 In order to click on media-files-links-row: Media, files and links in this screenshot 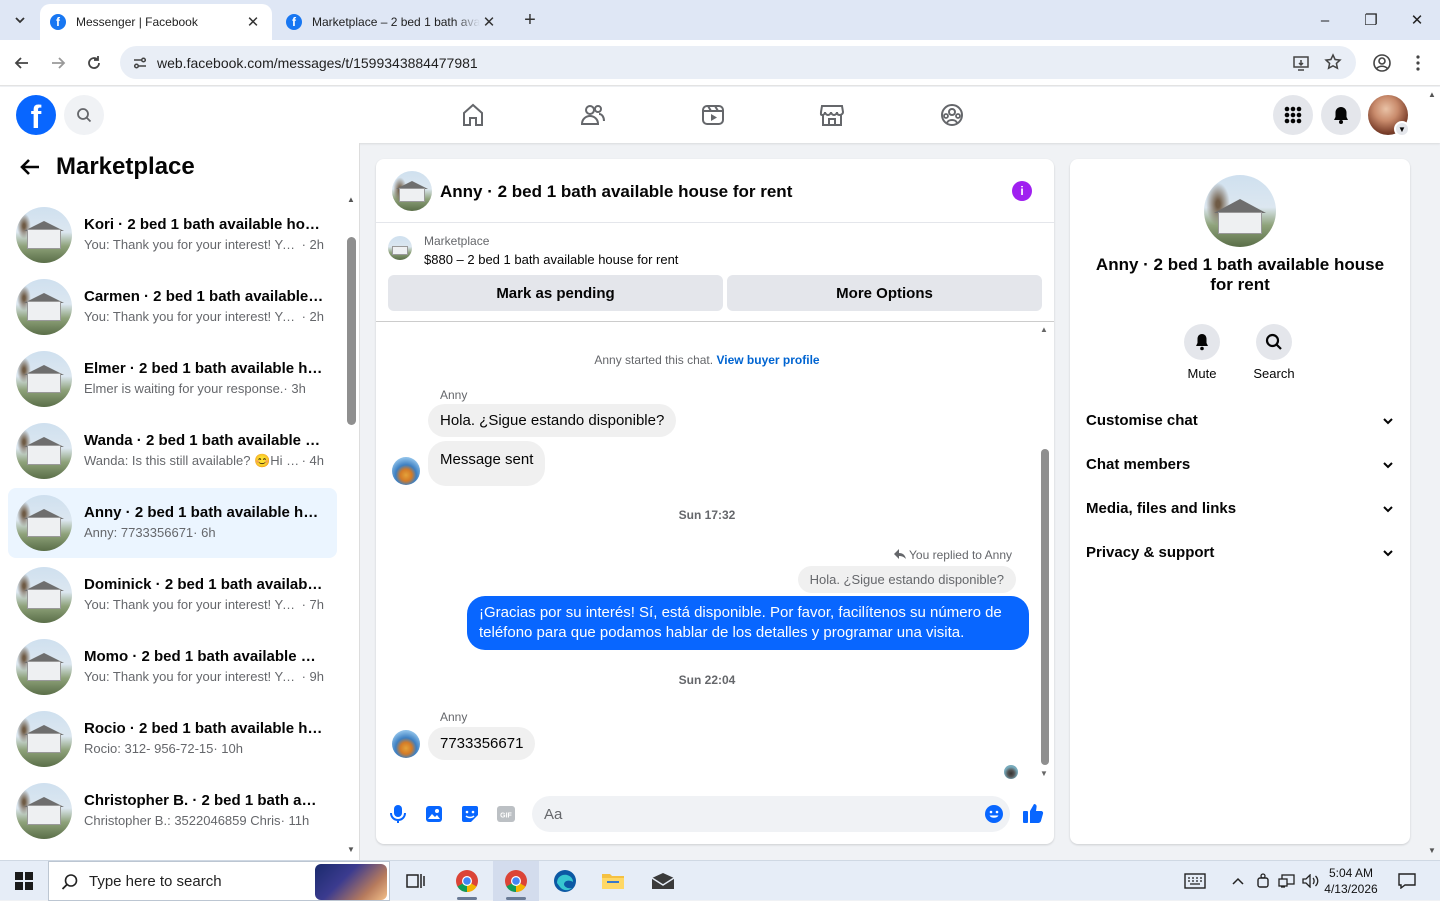, I will do `click(1240, 508)`.